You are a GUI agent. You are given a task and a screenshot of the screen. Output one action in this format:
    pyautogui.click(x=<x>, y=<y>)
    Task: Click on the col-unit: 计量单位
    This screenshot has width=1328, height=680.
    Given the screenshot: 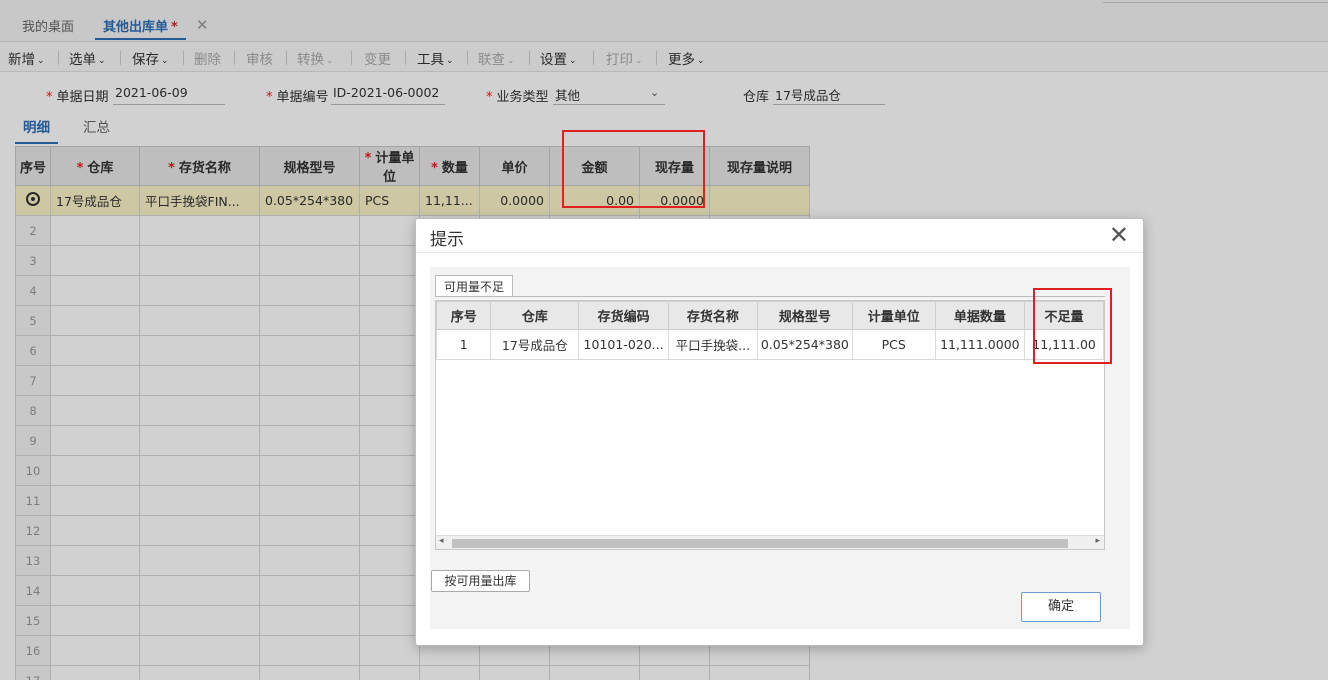 What is the action you would take?
    pyautogui.click(x=893, y=315)
    